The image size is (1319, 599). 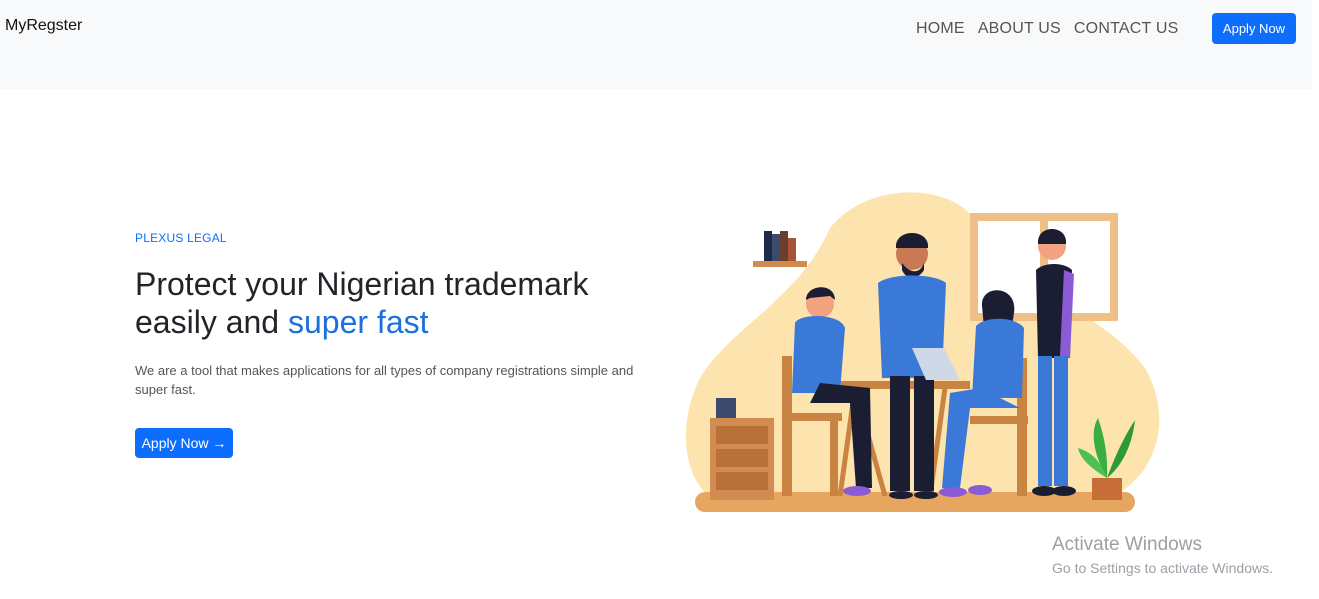 What do you see at coordinates (43, 26) in the screenshot?
I see `brand-logo: MyRegster` at bounding box center [43, 26].